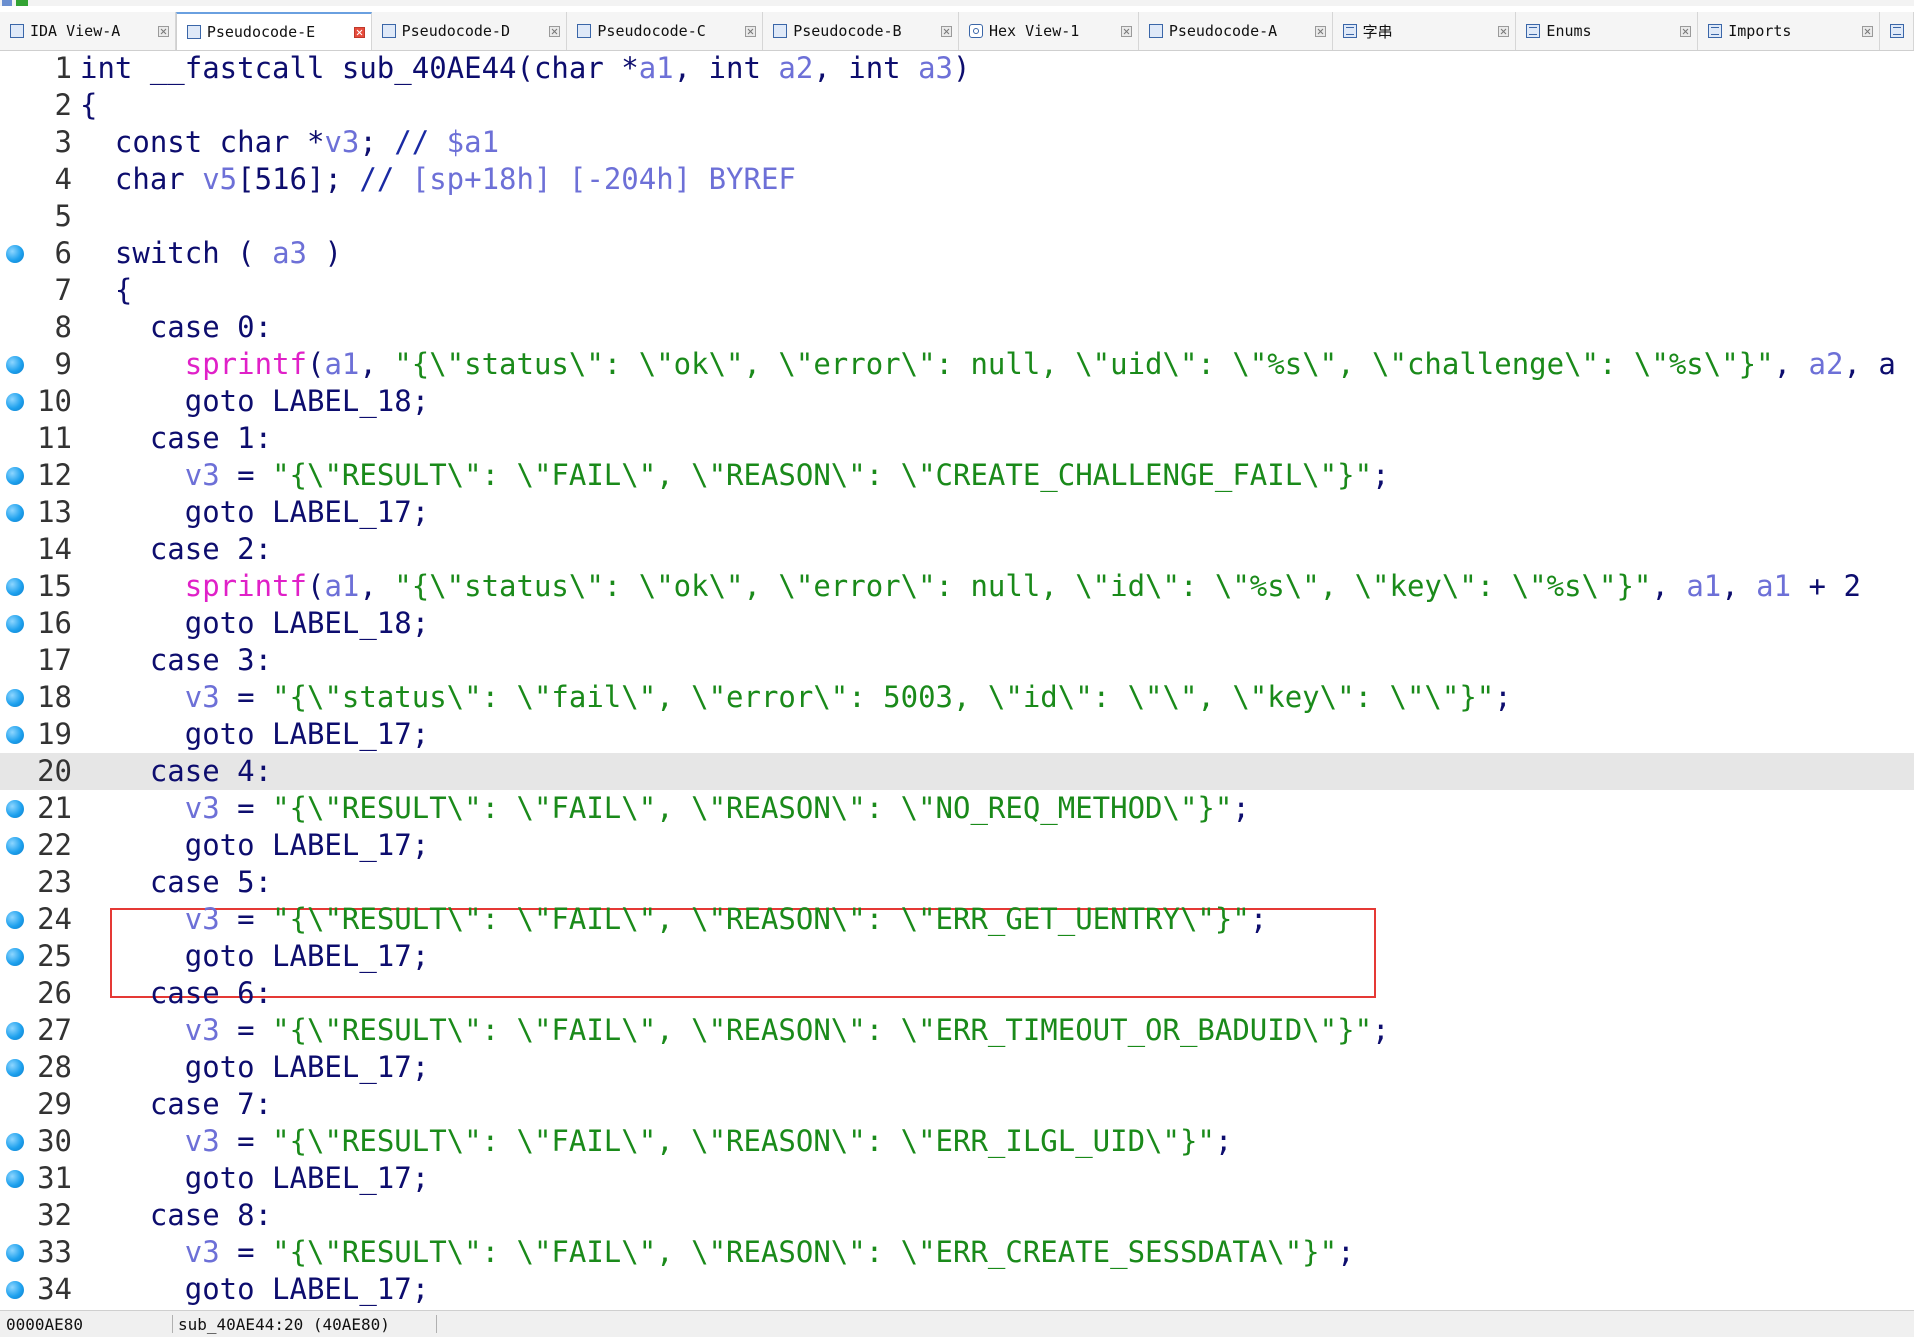 This screenshot has height=1337, width=1914. What do you see at coordinates (957, 734) in the screenshot?
I see `code-line: 19 goto LABEL_17;` at bounding box center [957, 734].